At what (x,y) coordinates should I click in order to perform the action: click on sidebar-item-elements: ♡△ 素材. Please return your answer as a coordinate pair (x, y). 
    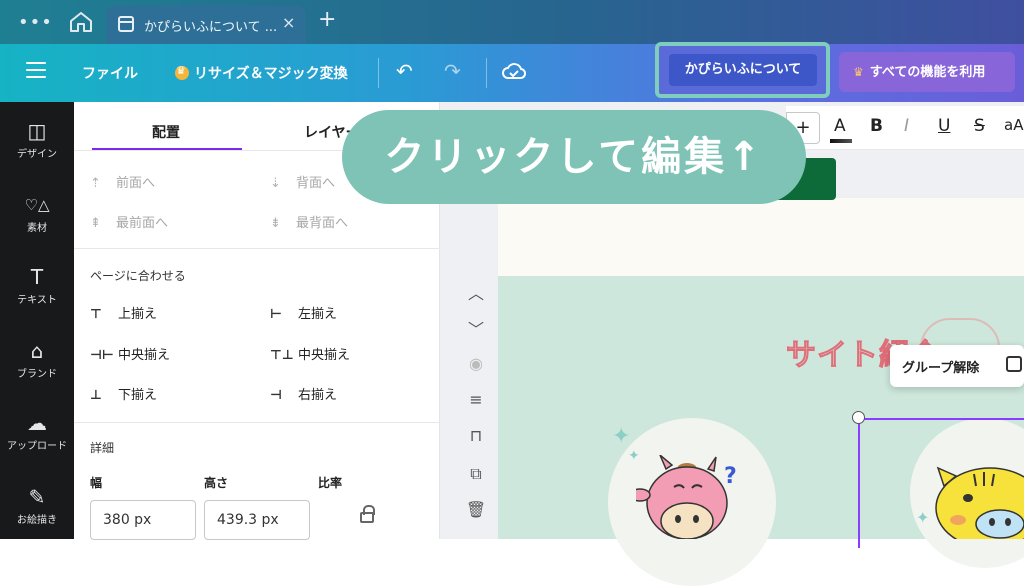
    Looking at the image, I should click on (37, 214).